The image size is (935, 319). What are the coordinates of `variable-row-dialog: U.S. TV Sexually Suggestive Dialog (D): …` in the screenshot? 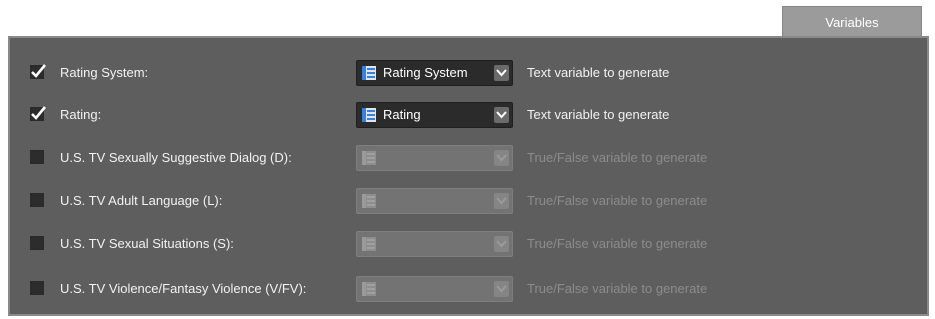 It's located at (468, 158).